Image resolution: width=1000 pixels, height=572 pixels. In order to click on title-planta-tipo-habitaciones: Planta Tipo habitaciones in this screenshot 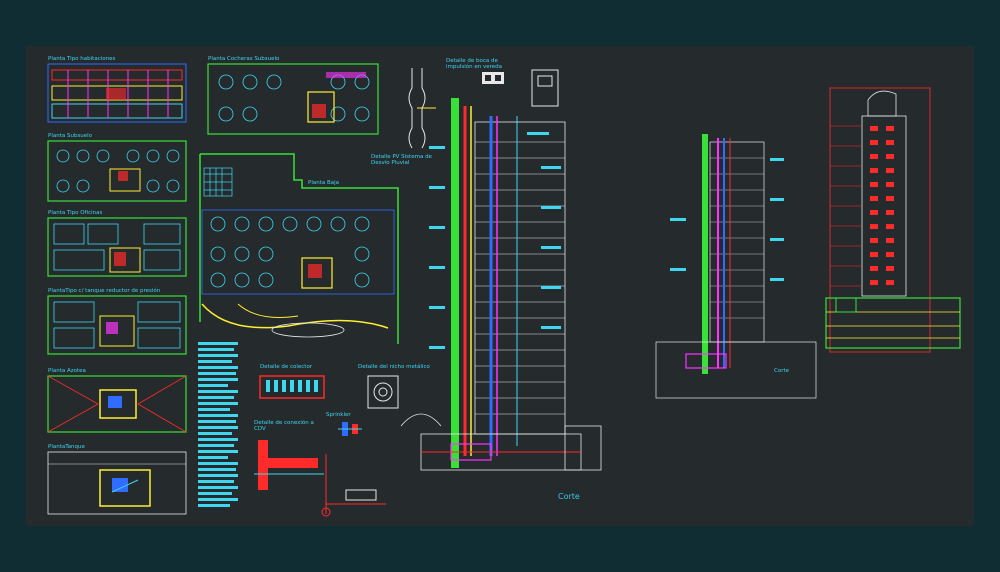, I will do `click(82, 59)`.